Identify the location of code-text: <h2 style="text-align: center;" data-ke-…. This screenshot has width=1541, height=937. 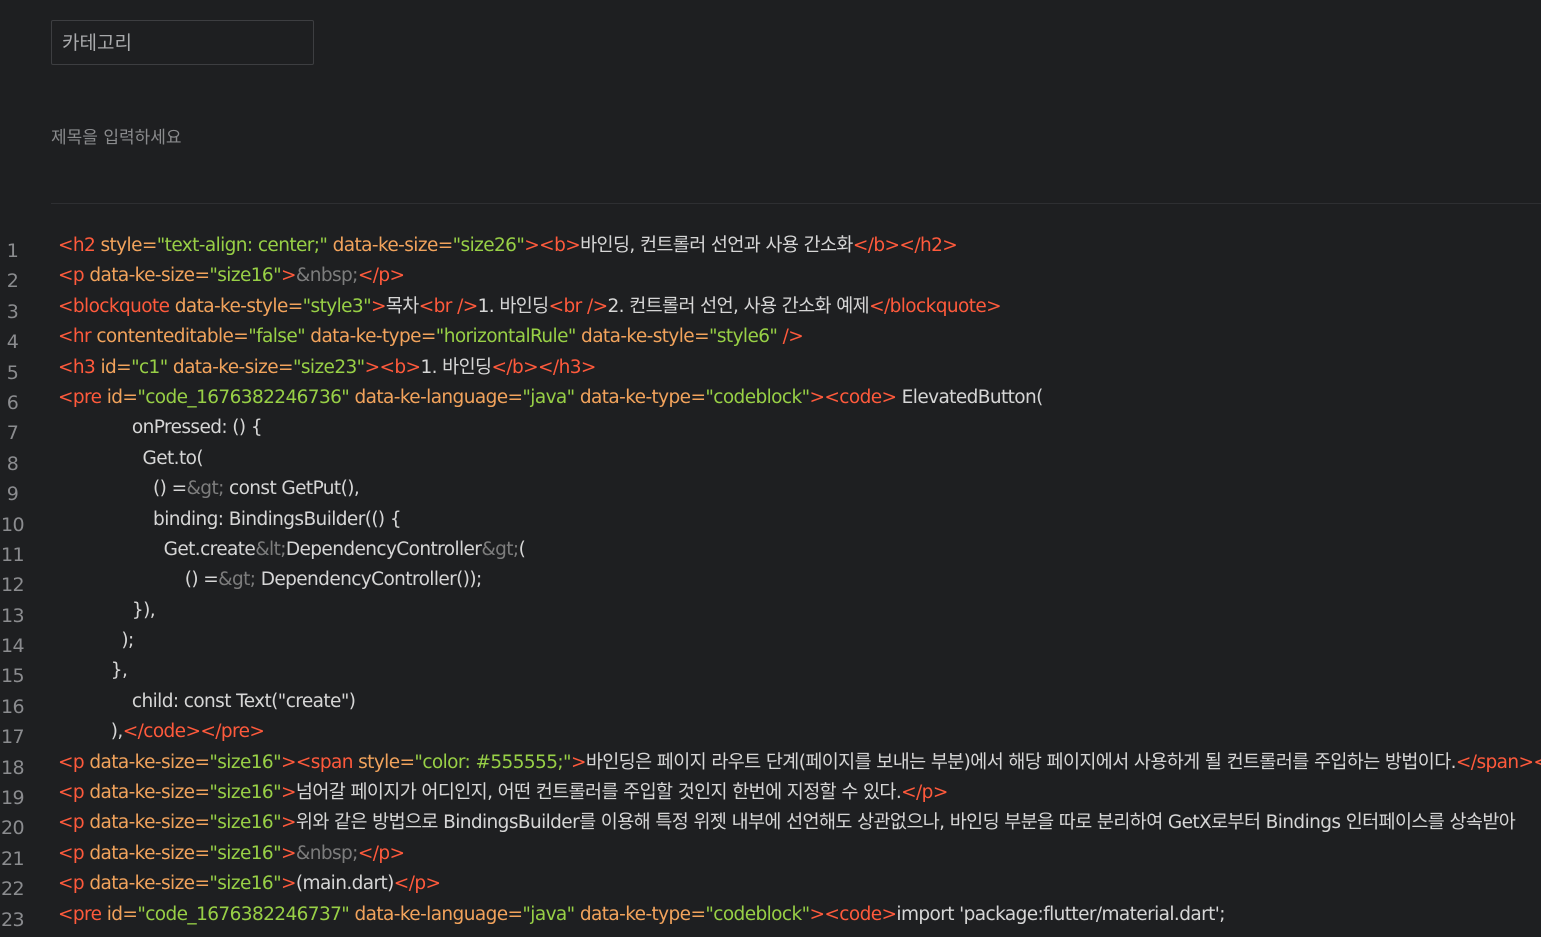
(508, 246).